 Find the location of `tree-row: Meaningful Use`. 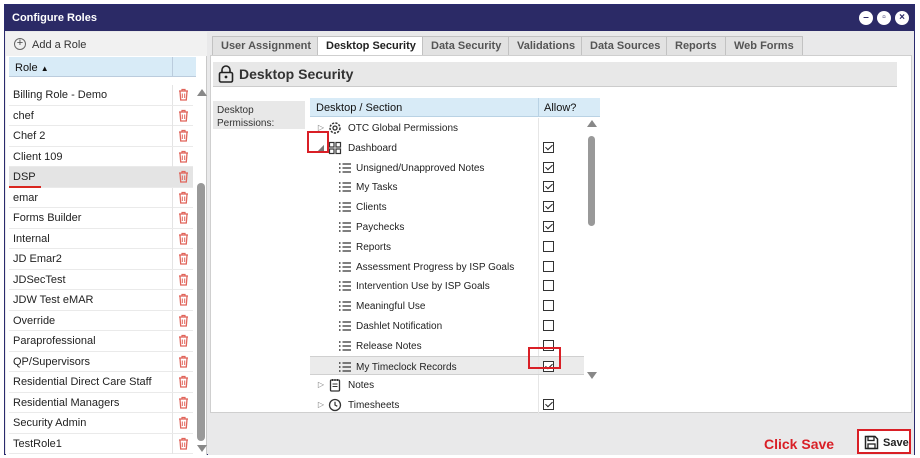

tree-row: Meaningful Use is located at coordinates (447, 306).